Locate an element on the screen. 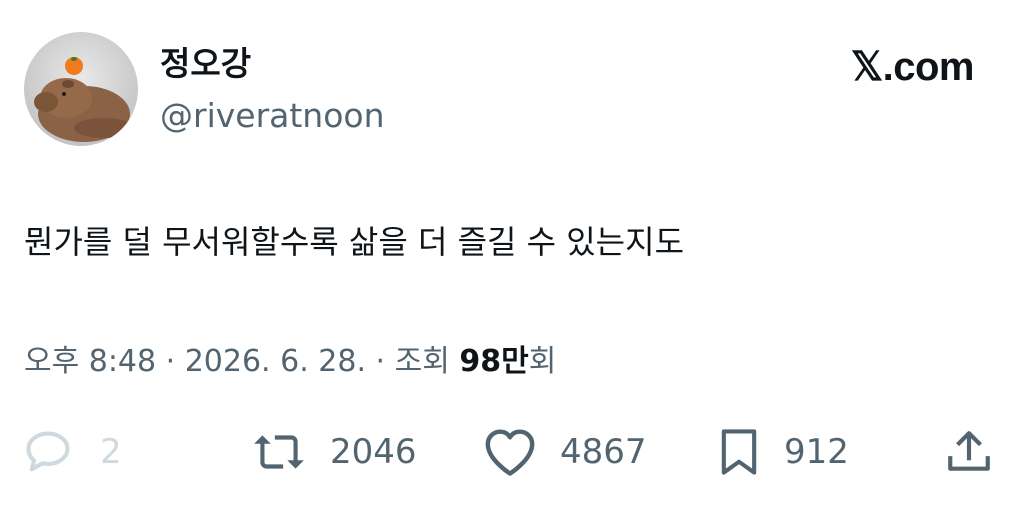 The image size is (1024, 514). brand-text: 𝕏.com is located at coordinates (912, 67).